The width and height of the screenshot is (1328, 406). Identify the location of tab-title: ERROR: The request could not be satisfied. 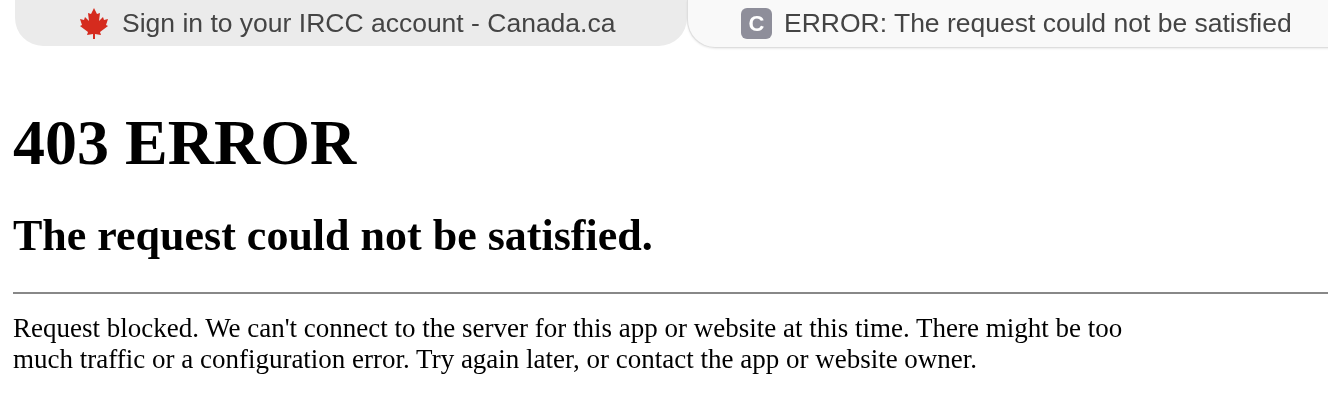
(1038, 23).